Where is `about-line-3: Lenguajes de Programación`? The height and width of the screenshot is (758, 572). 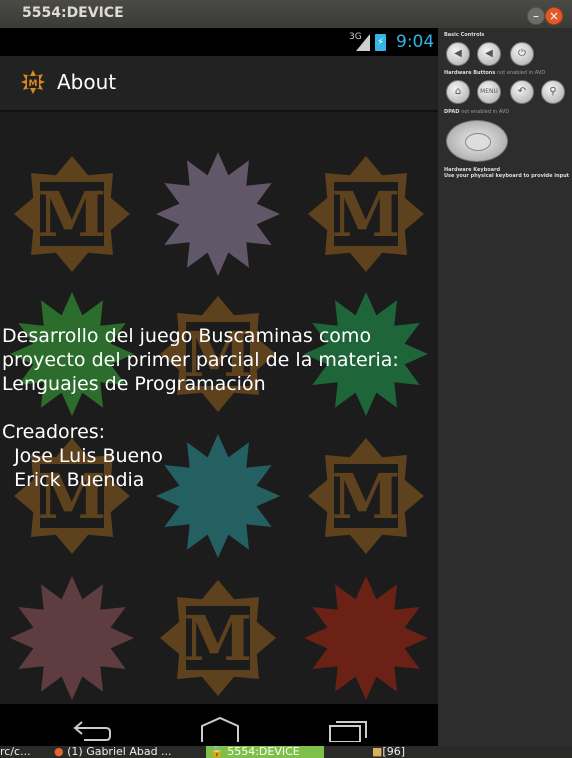
about-line-3: Lenguajes de Programación is located at coordinates (134, 384).